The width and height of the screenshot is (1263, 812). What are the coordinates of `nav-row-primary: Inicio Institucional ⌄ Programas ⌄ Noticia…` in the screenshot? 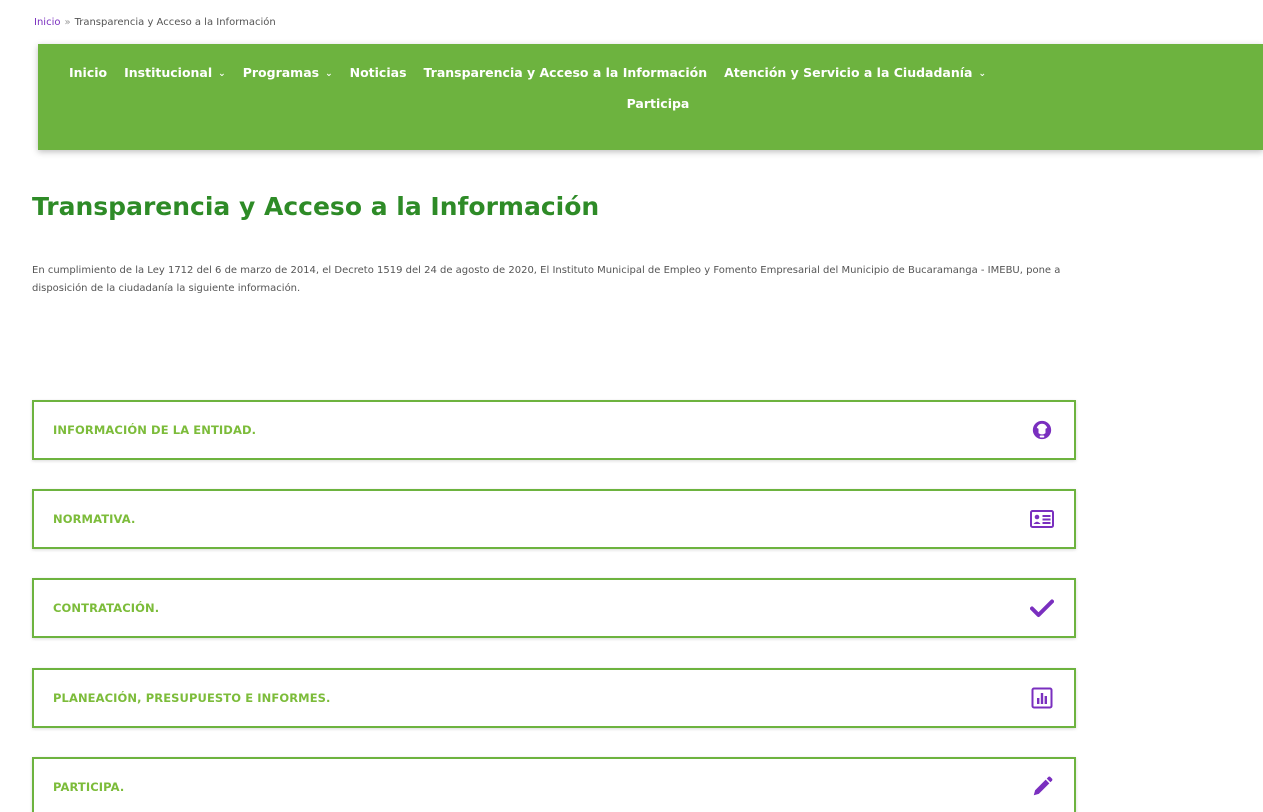 It's located at (650, 72).